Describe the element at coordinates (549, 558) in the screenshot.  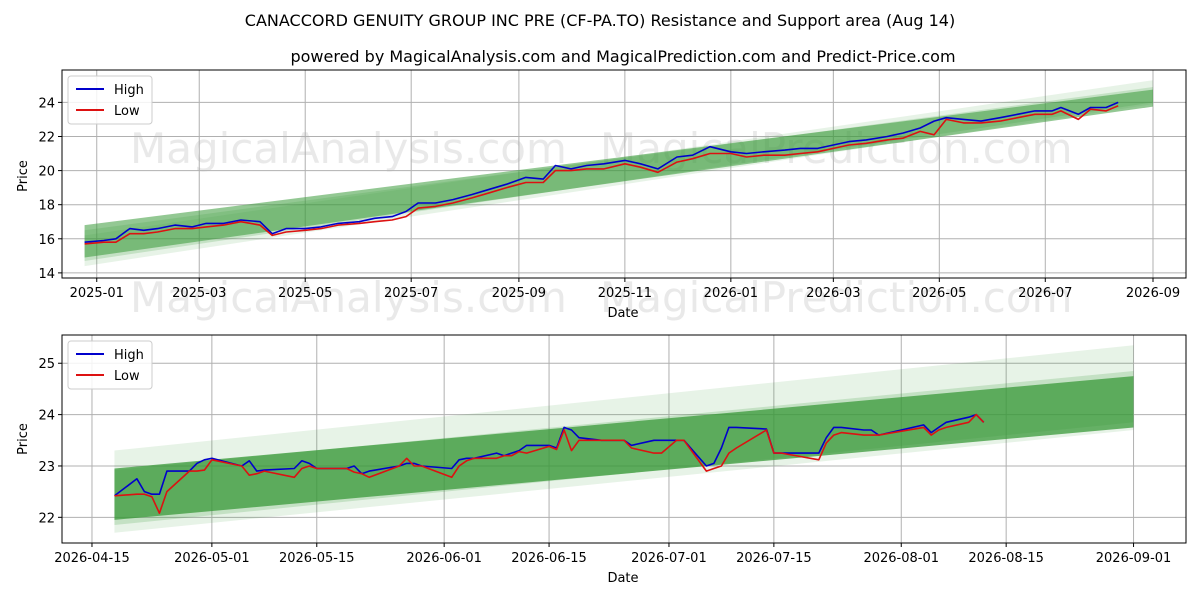
I see `x-tick-label: 2026-06-15` at that location.